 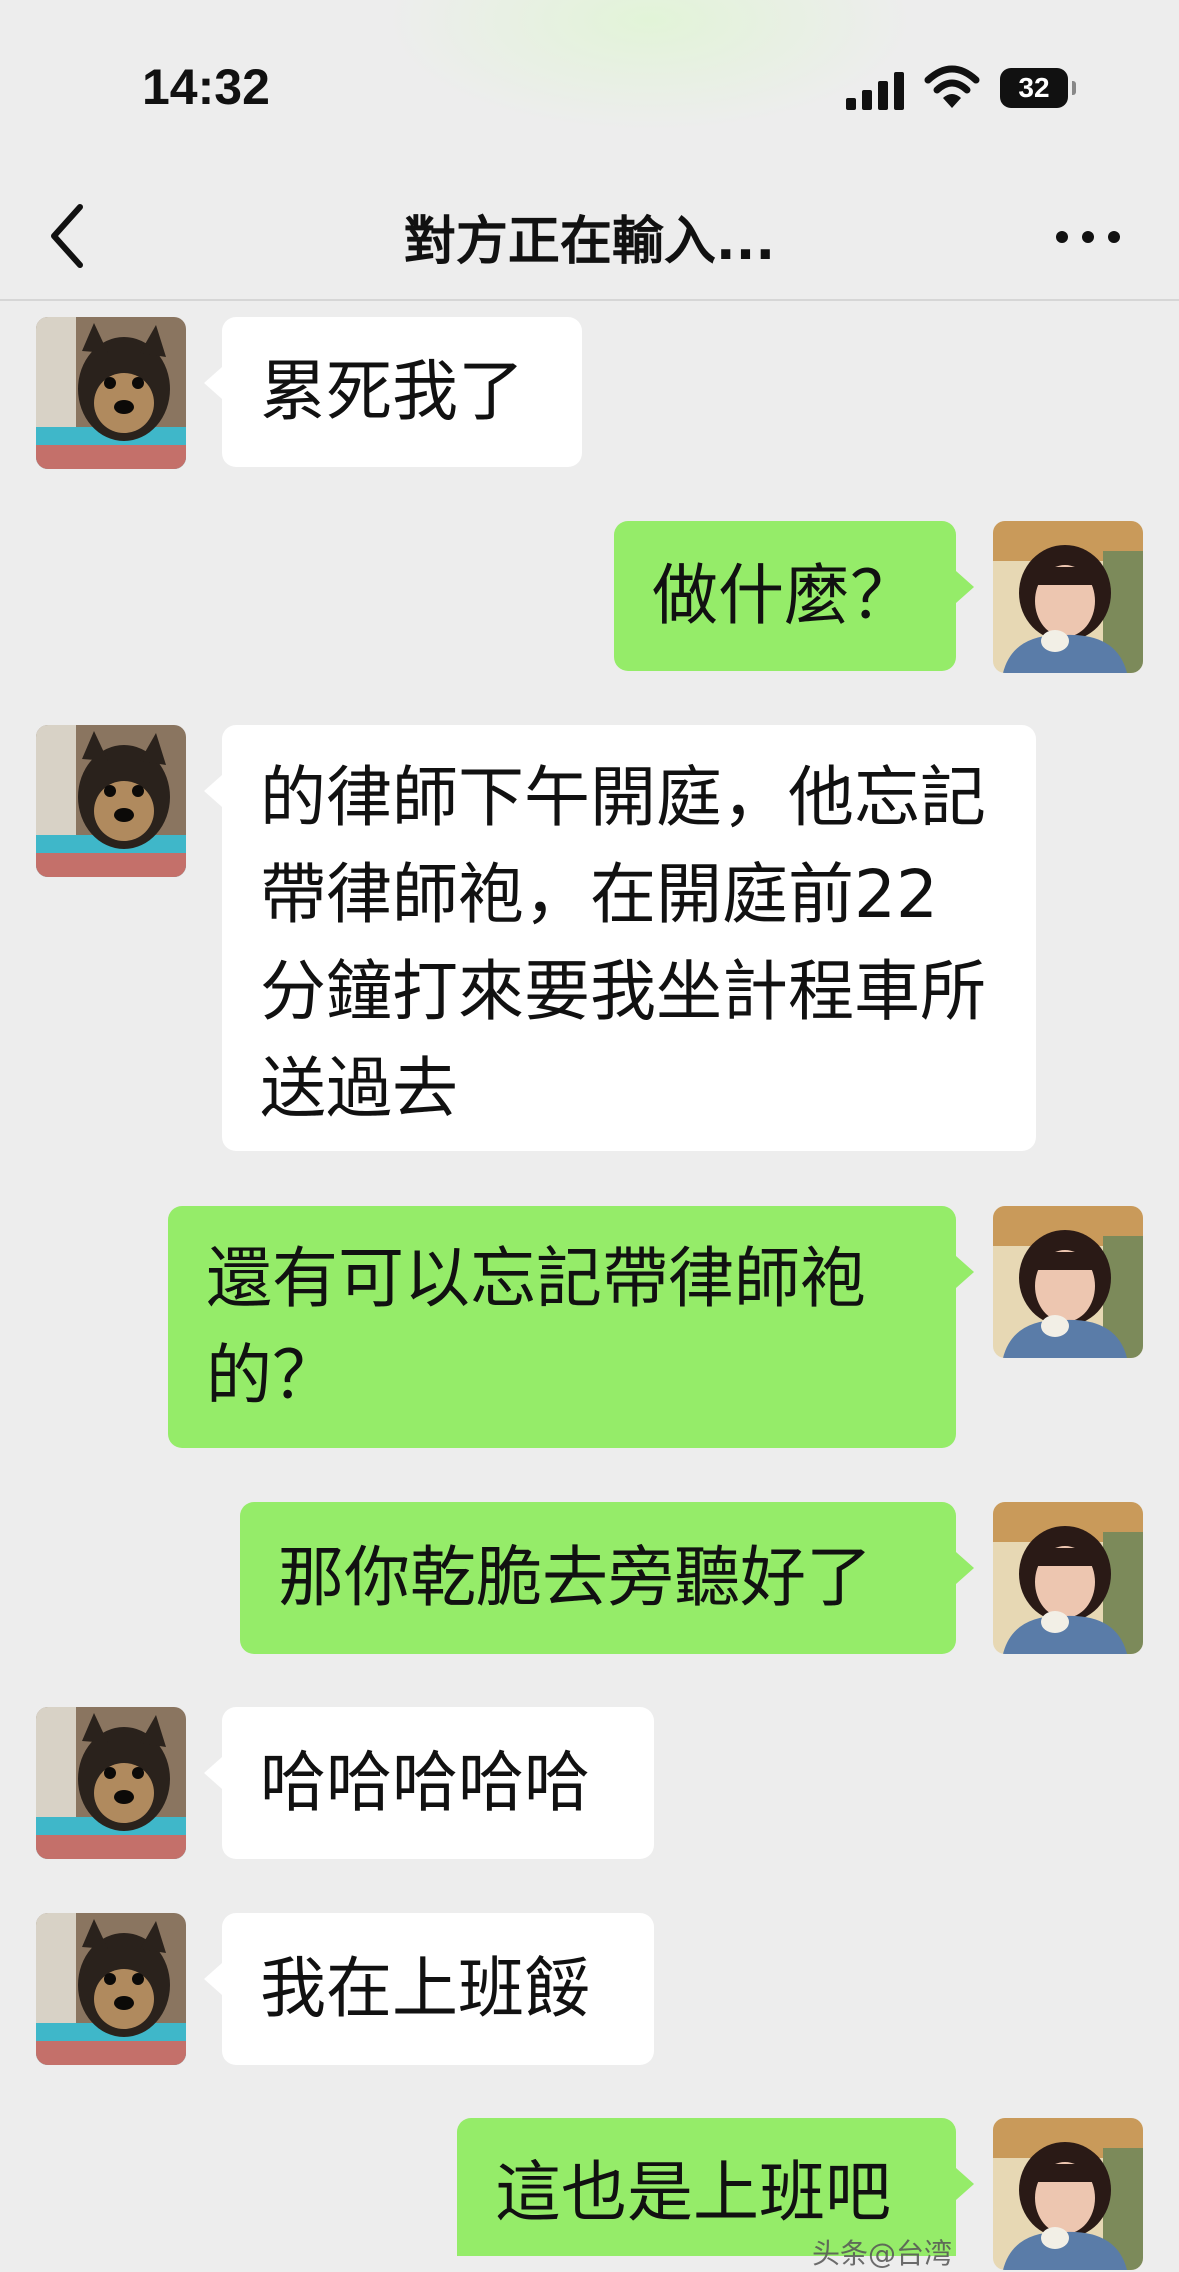 What do you see at coordinates (206, 87) in the screenshot?
I see `status-time: 14:32` at bounding box center [206, 87].